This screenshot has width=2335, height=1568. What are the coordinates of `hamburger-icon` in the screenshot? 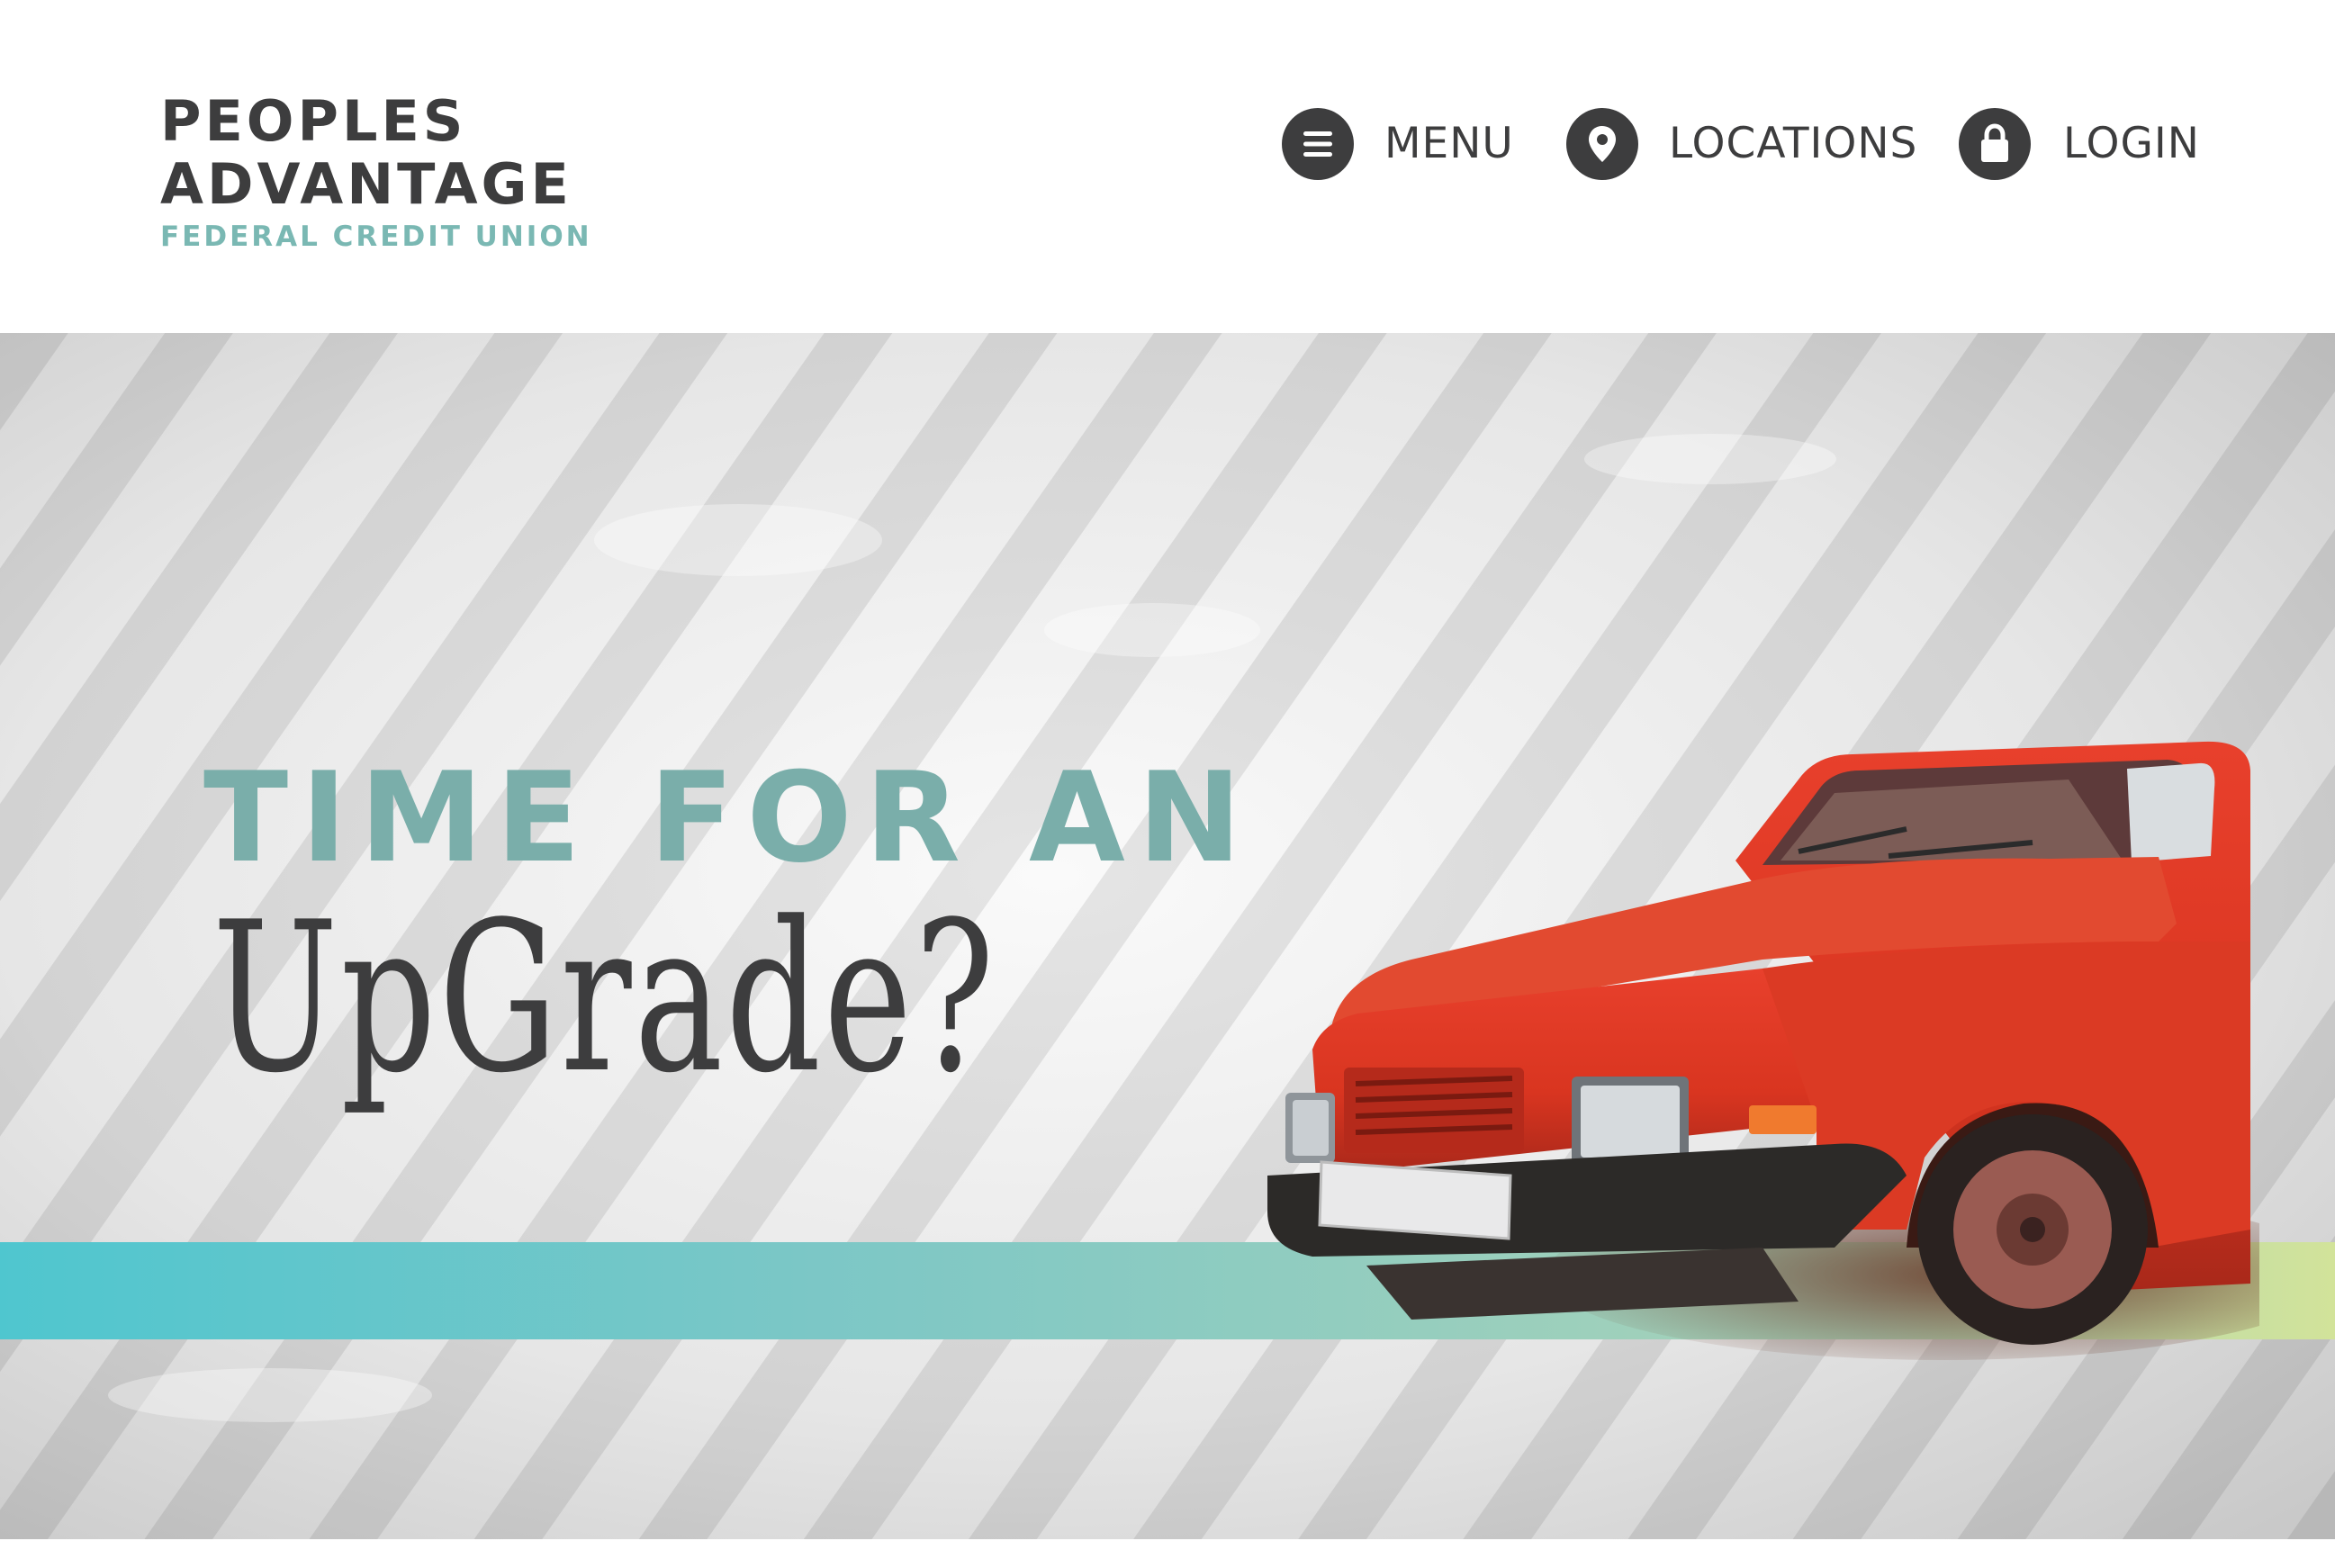 It's located at (1318, 144).